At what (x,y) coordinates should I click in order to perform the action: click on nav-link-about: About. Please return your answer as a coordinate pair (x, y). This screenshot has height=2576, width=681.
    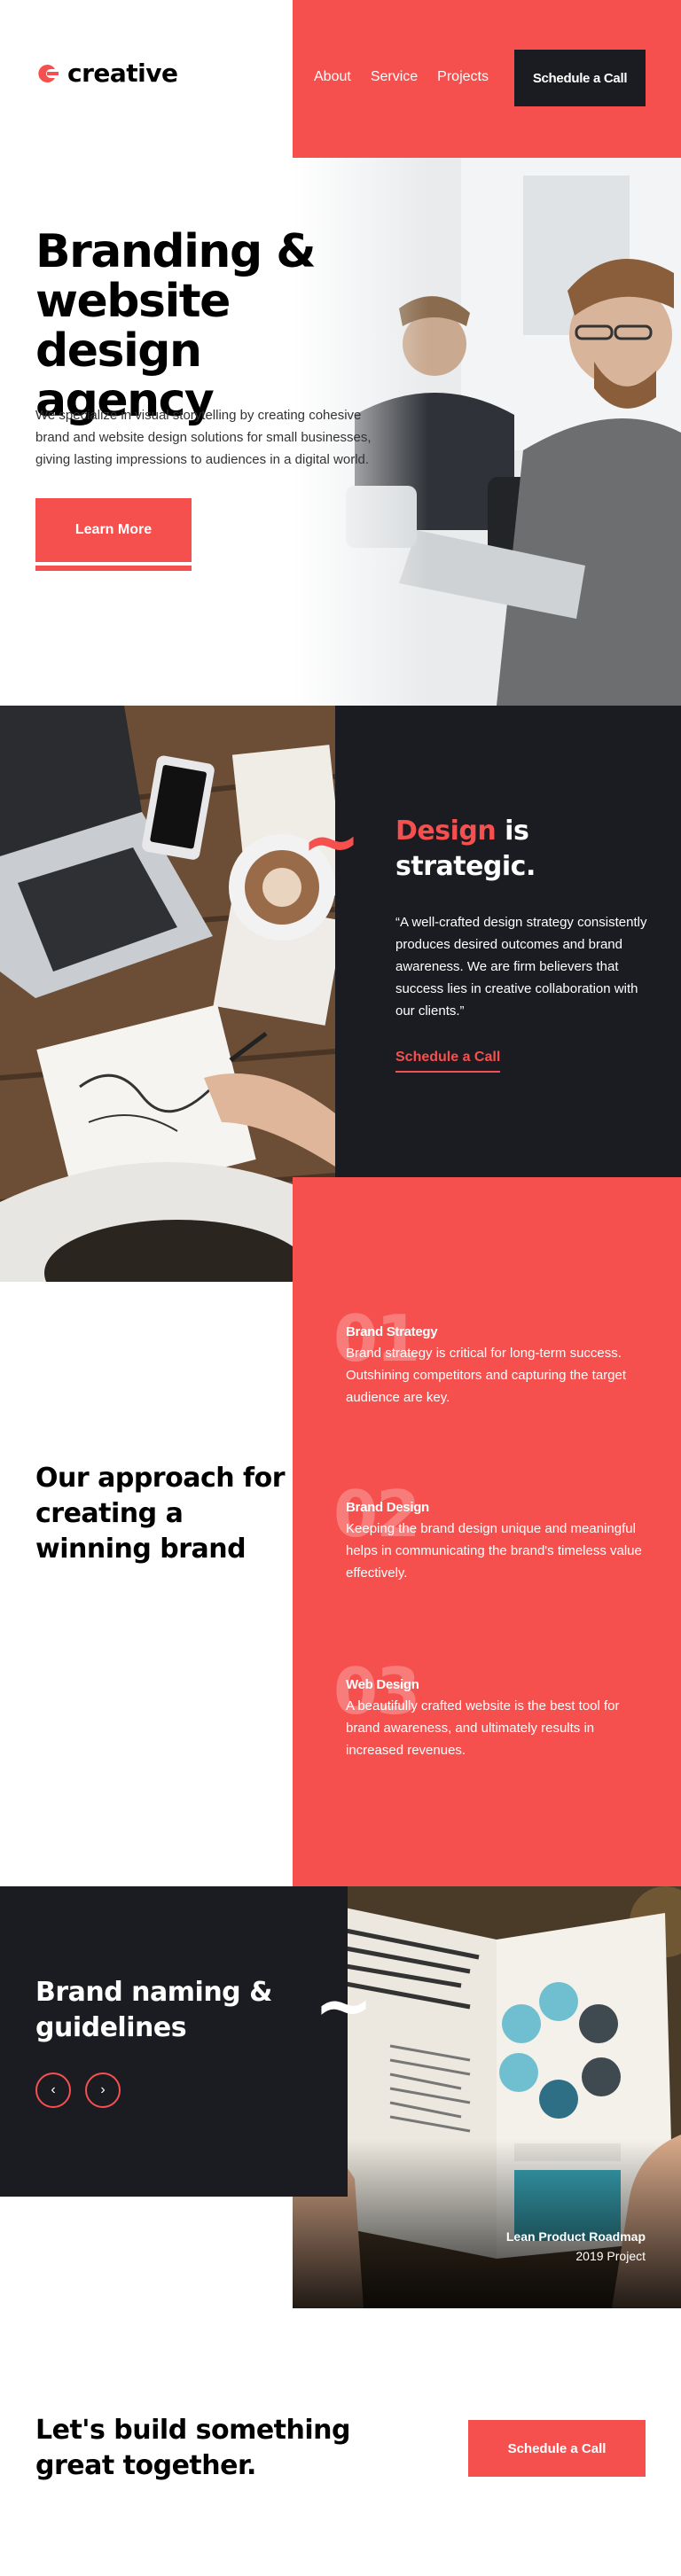
    Looking at the image, I should click on (333, 77).